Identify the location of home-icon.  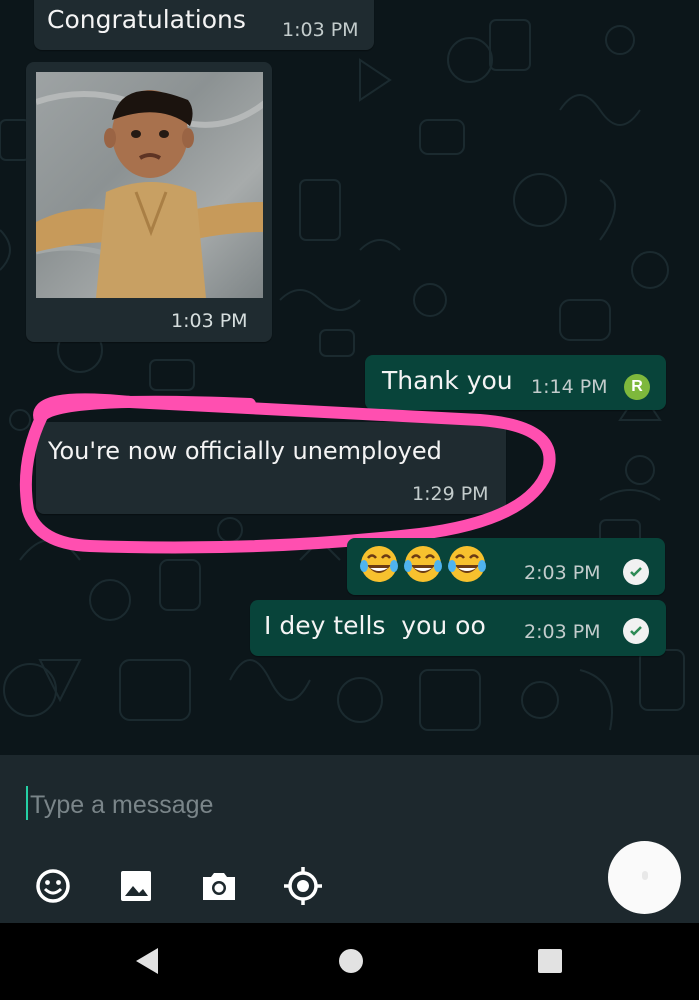
(351, 961).